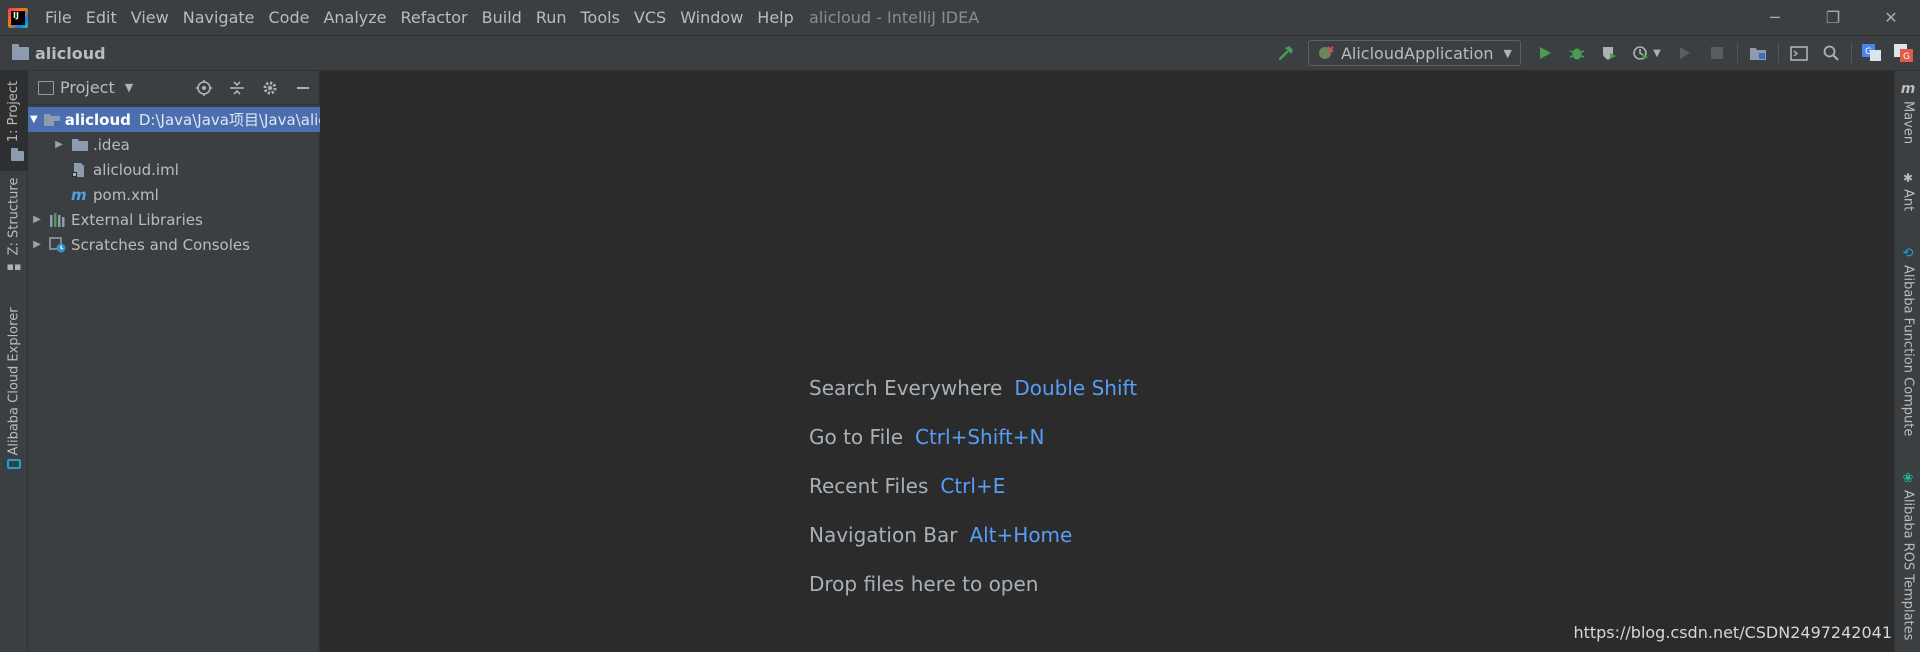 Image resolution: width=1920 pixels, height=652 pixels. I want to click on menu-edit: Edit, so click(101, 17).